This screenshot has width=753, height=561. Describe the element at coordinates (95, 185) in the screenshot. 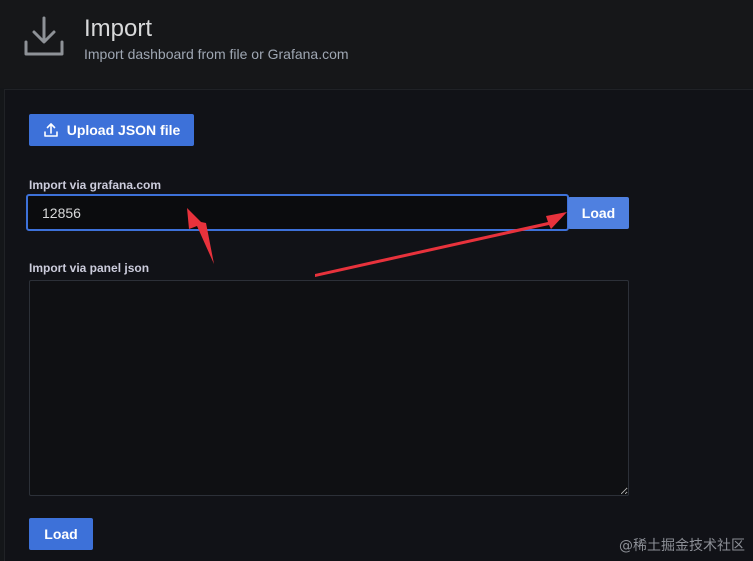

I see `grafana-import-label: Import via grafana.com` at that location.